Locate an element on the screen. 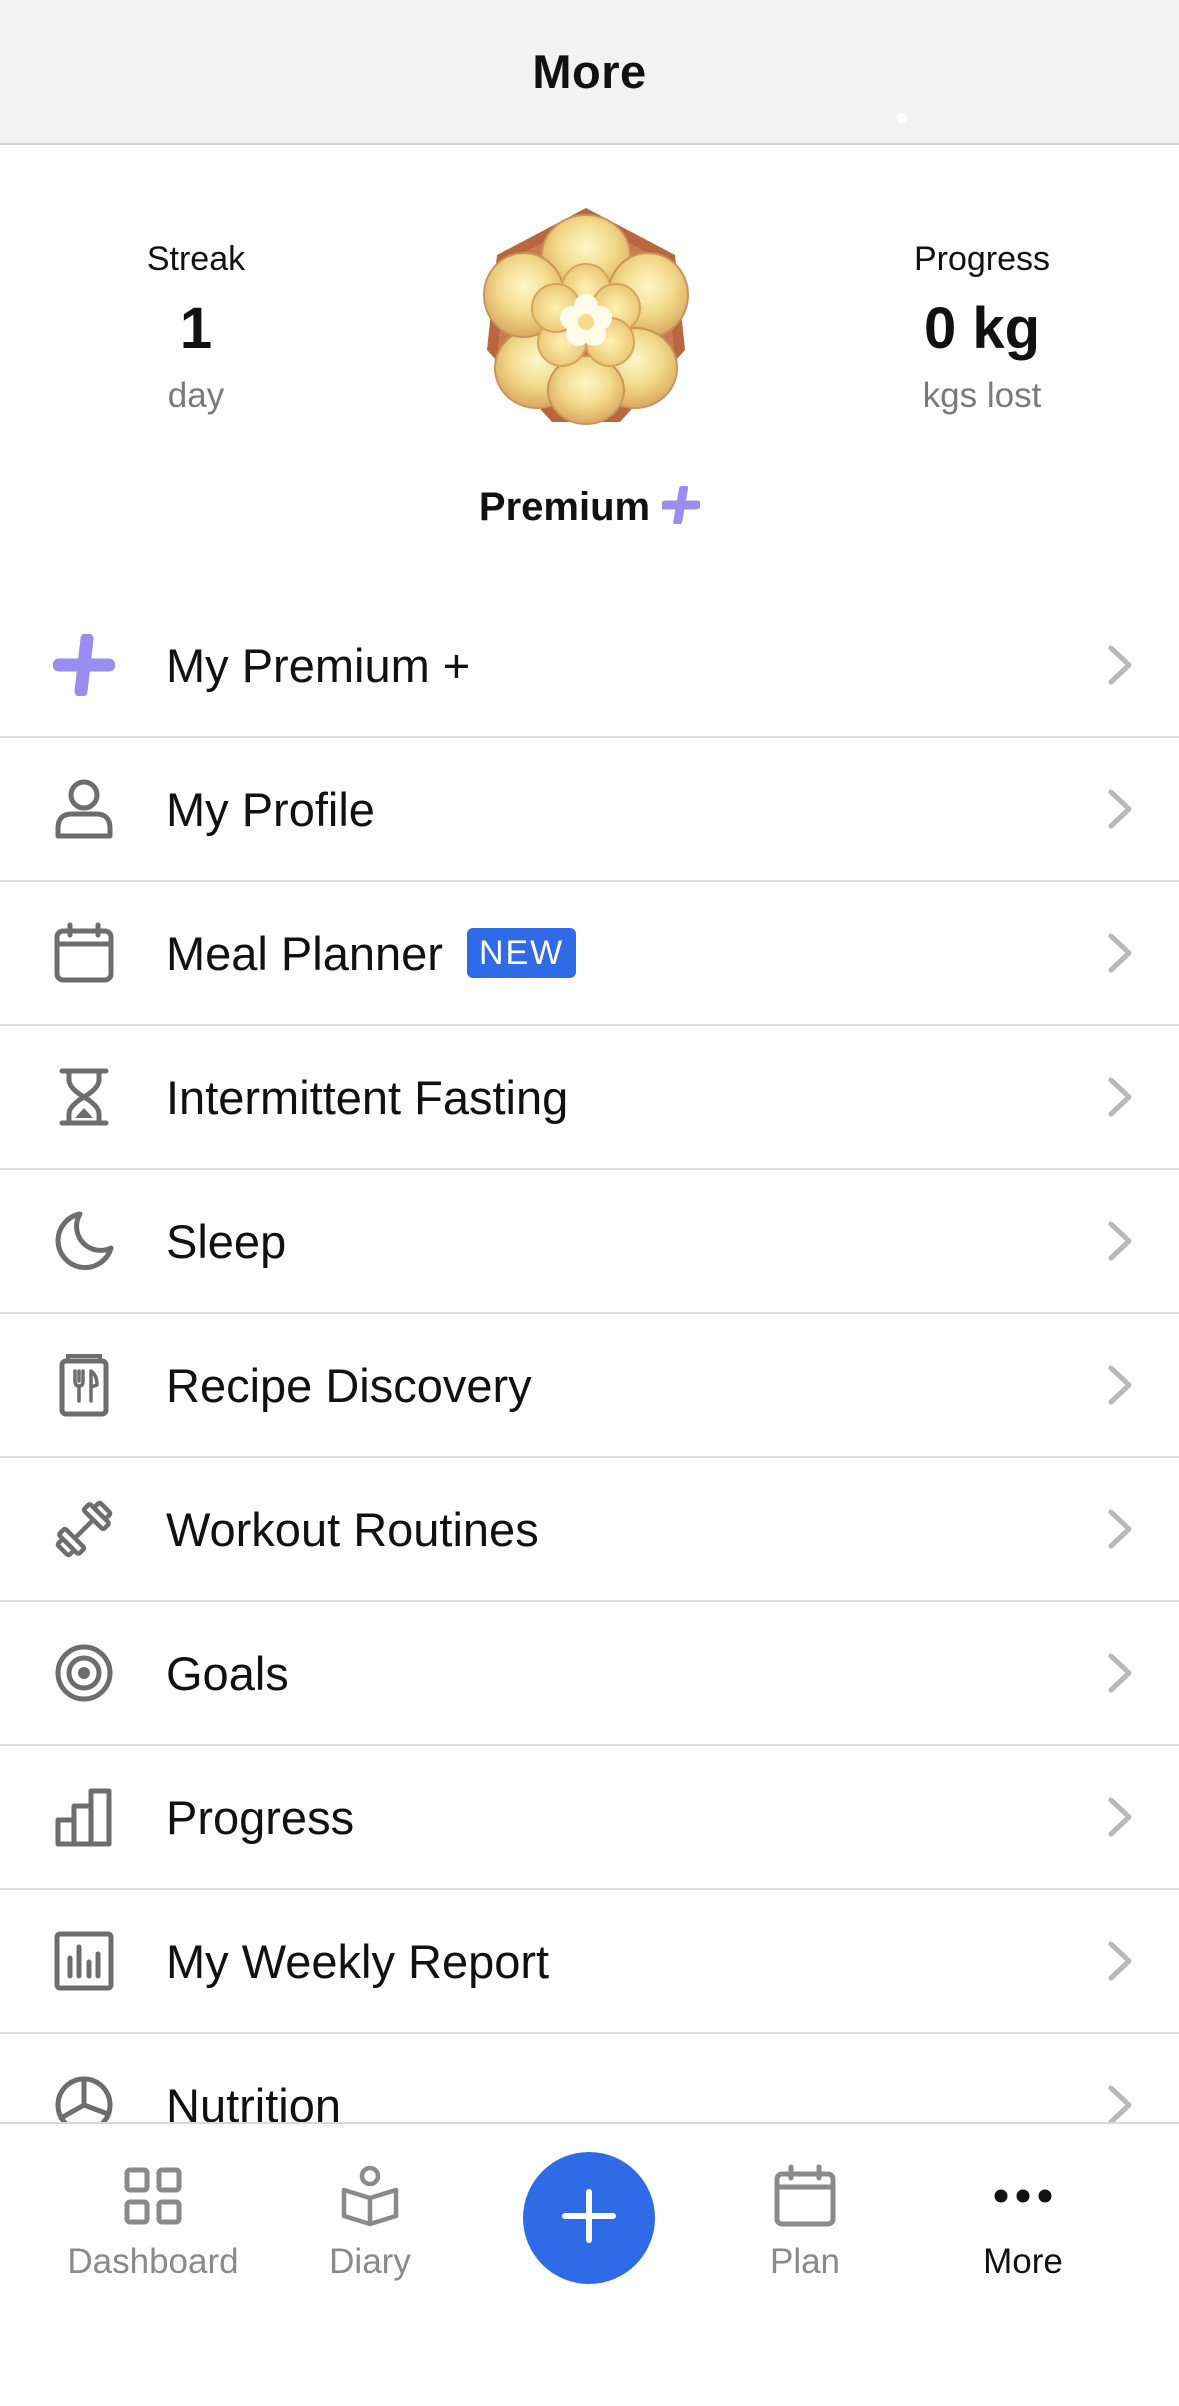  premium-plus-icon is located at coordinates (84, 665).